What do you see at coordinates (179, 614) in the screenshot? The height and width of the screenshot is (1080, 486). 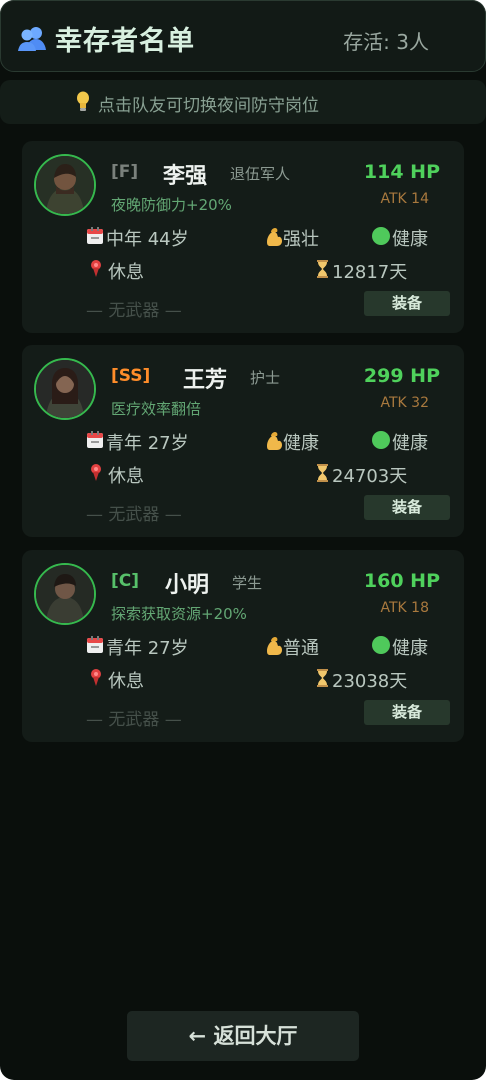 I see `survivor-perk: 探索获取资源+20%` at bounding box center [179, 614].